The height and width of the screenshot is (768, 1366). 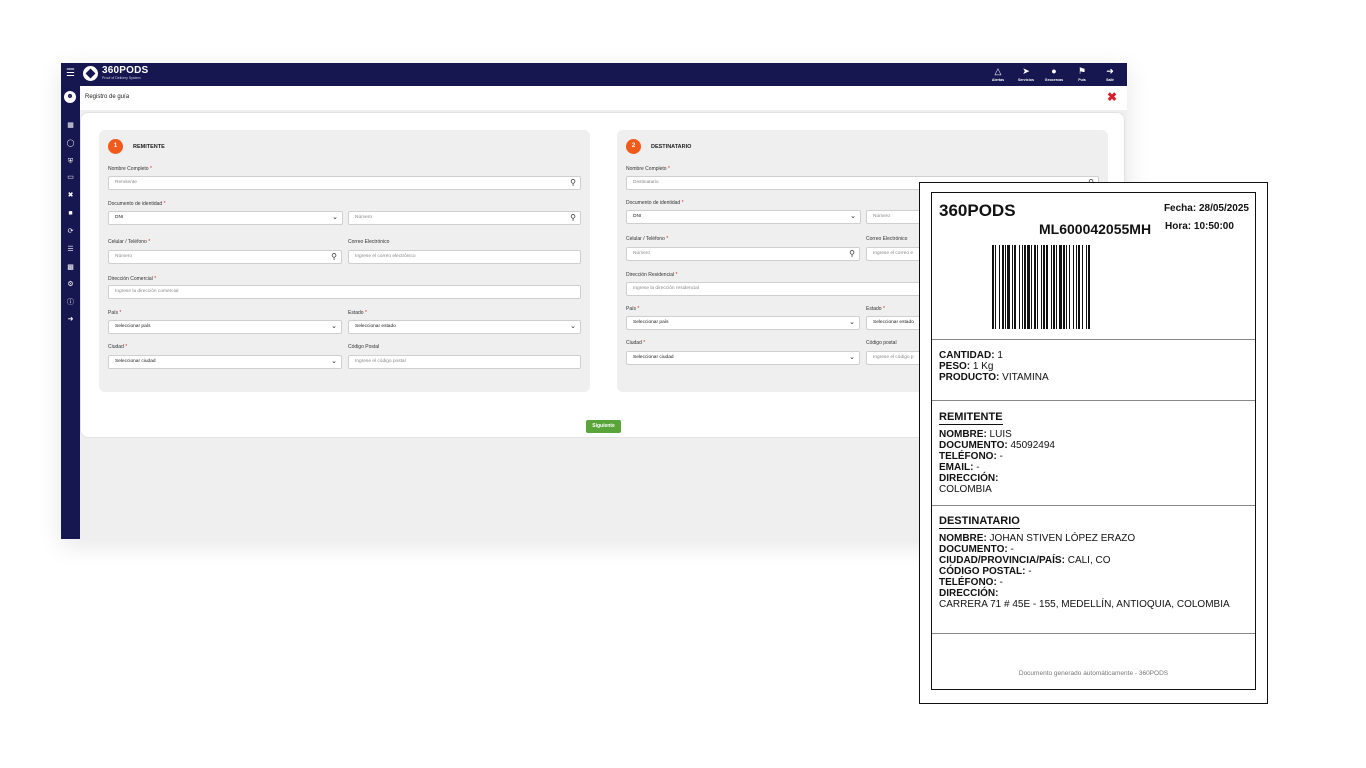 I want to click on refresh-icon: ⟳, so click(x=70, y=231).